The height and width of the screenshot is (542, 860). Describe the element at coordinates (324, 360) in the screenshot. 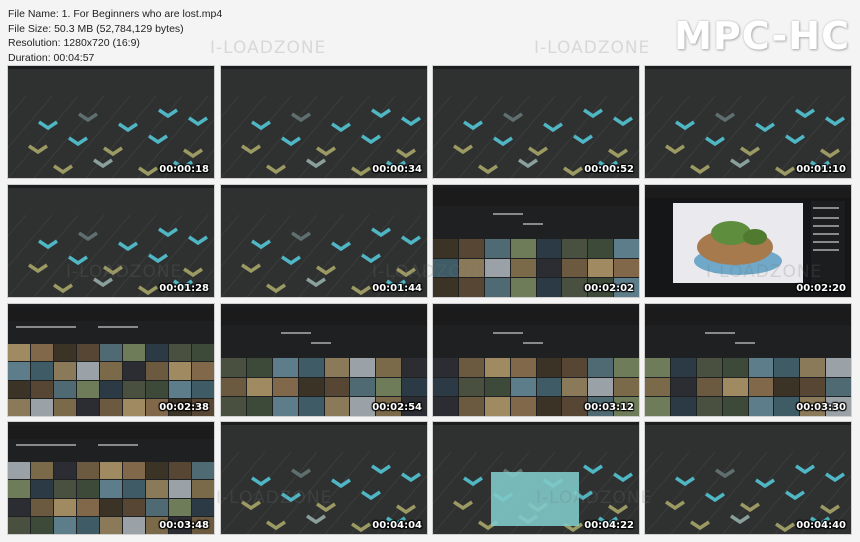

I see `video-thumbnail: 00:02:54` at that location.